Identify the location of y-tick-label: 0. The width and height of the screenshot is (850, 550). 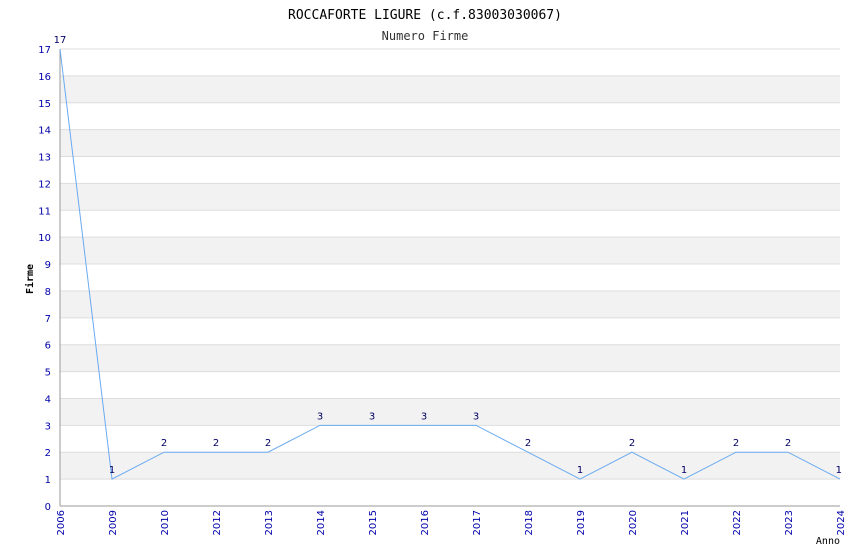
(48, 507).